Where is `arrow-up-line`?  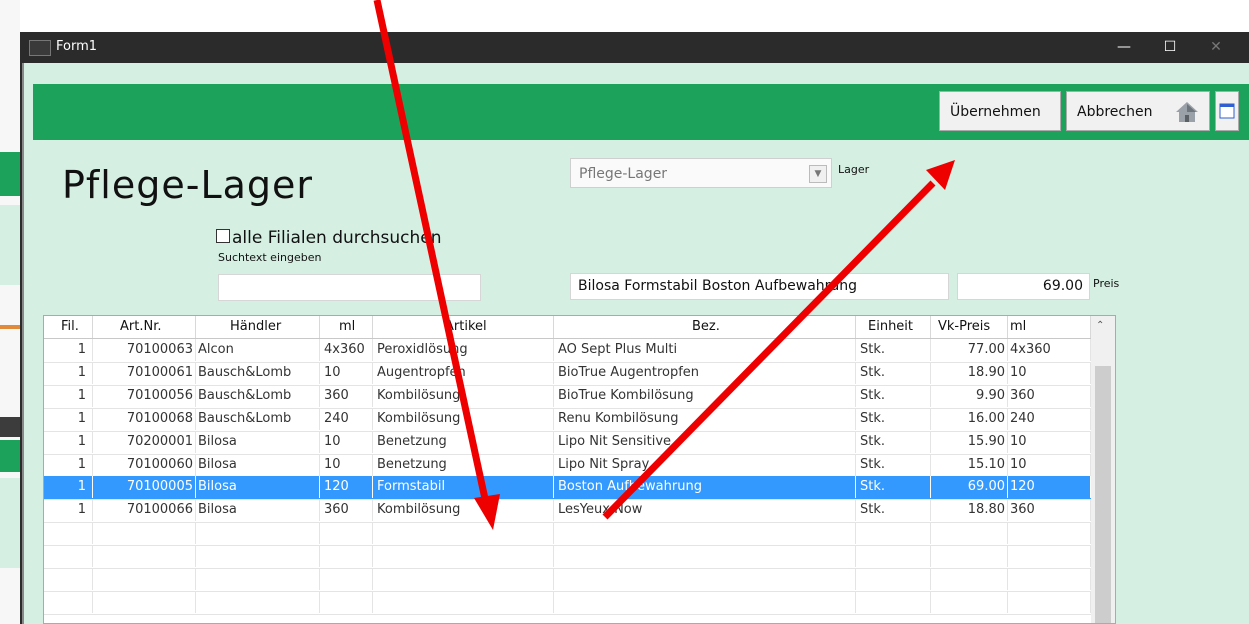 arrow-up-line is located at coordinates (769, 350).